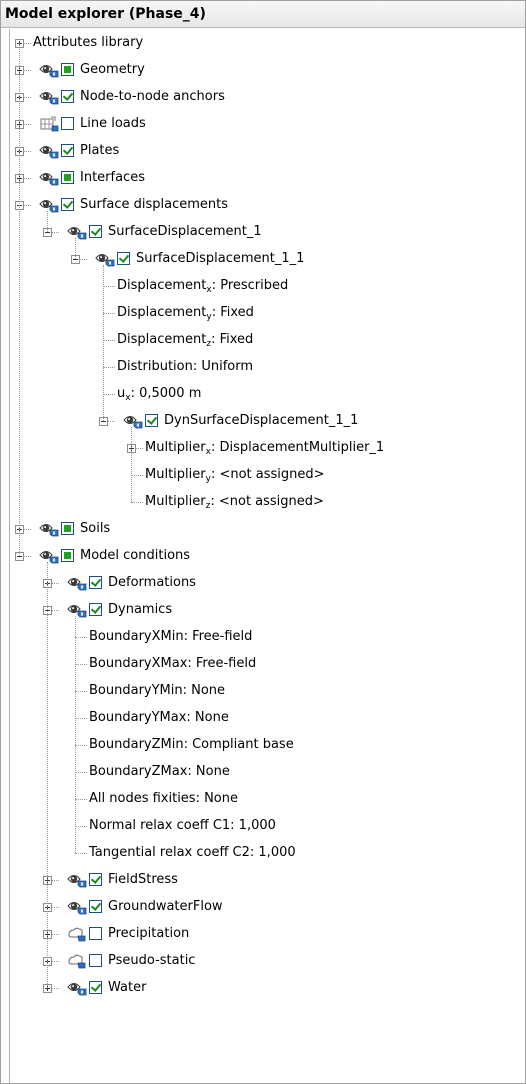 The width and height of the screenshot is (526, 1084). I want to click on tree-item-text: GroundwaterFlow, so click(165, 906).